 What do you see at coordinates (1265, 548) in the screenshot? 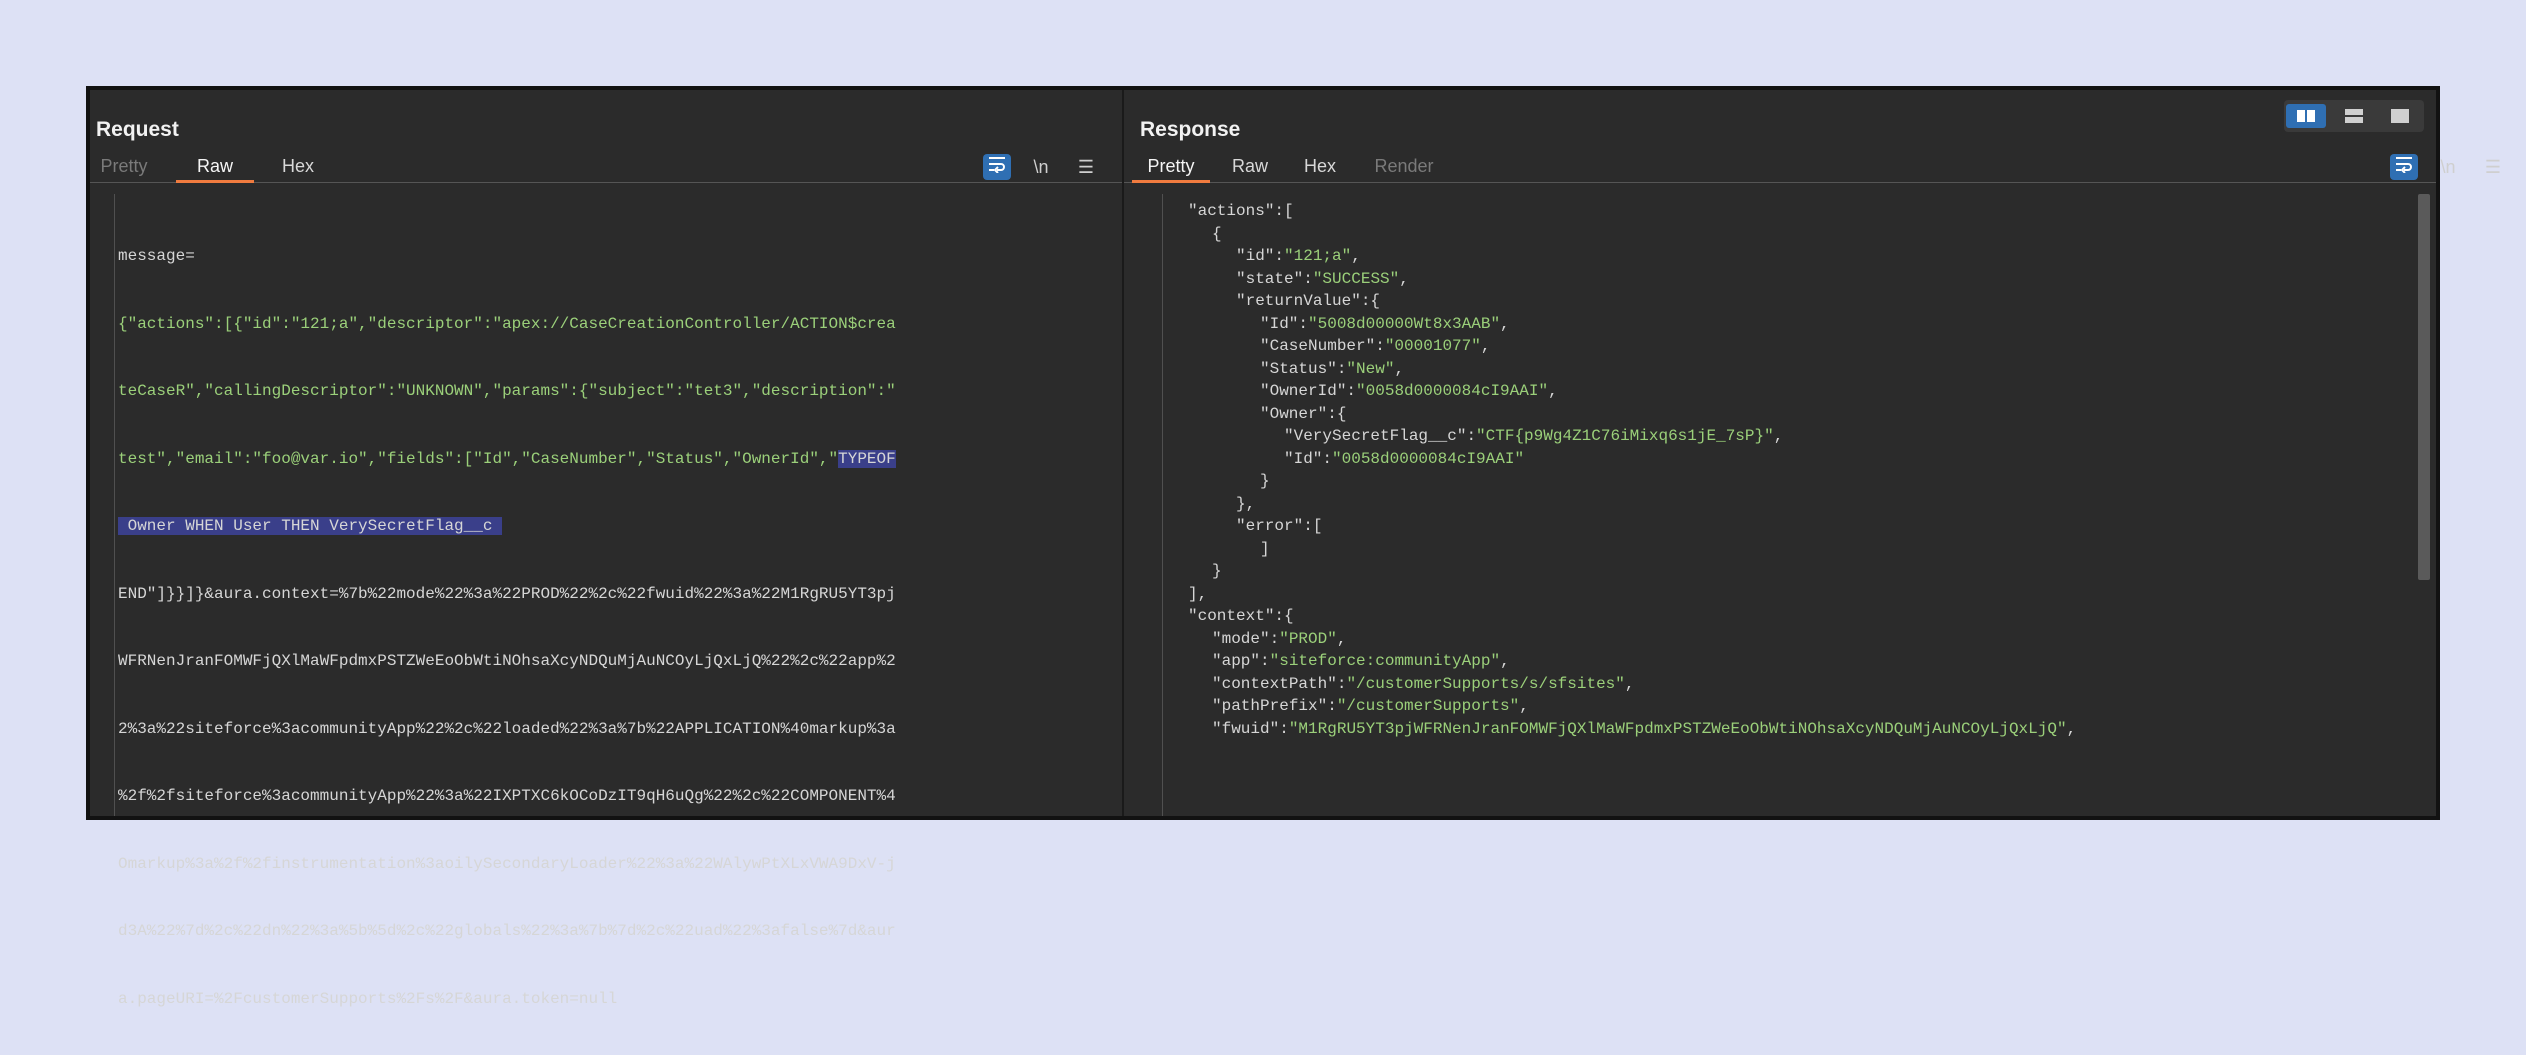
I see `response-line: ]` at bounding box center [1265, 548].